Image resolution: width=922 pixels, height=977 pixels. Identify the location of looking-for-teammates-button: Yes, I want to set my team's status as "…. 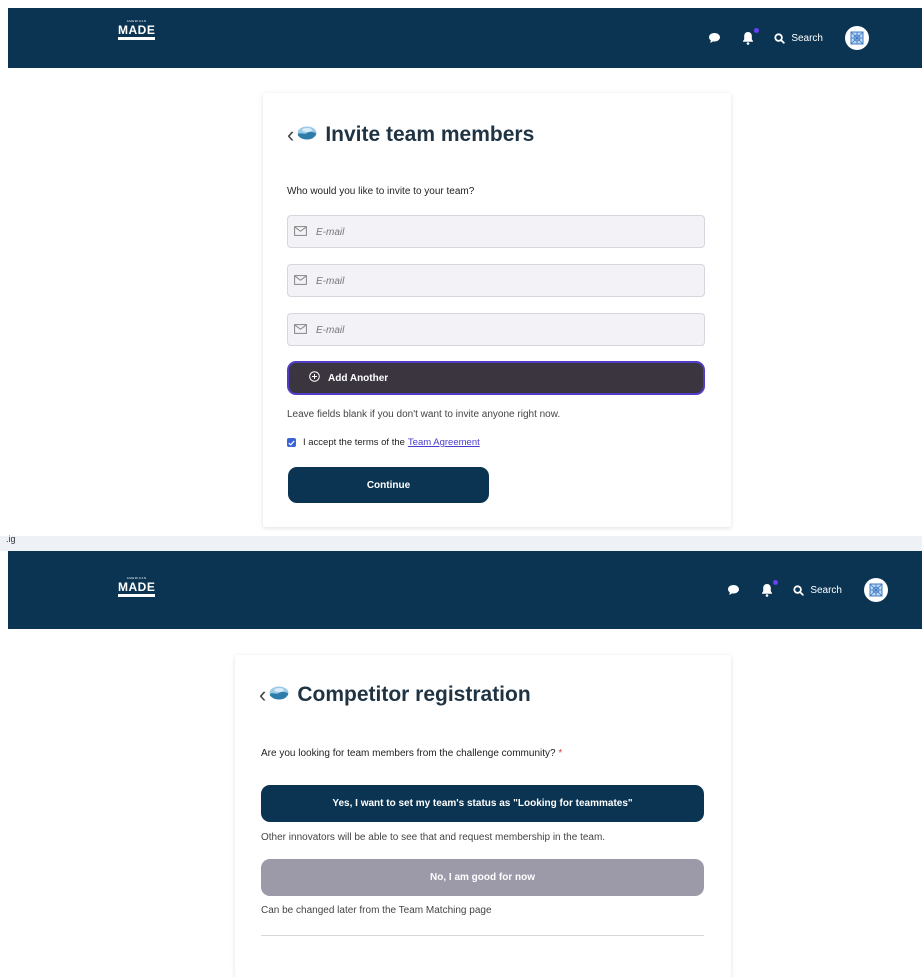
(482, 803).